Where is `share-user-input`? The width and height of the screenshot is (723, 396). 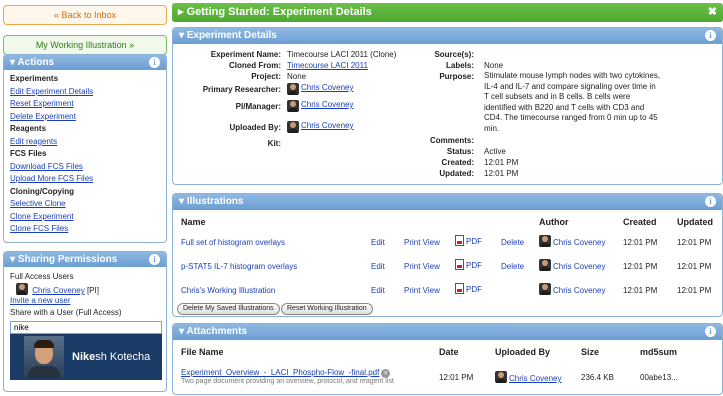 share-user-input is located at coordinates (86, 327).